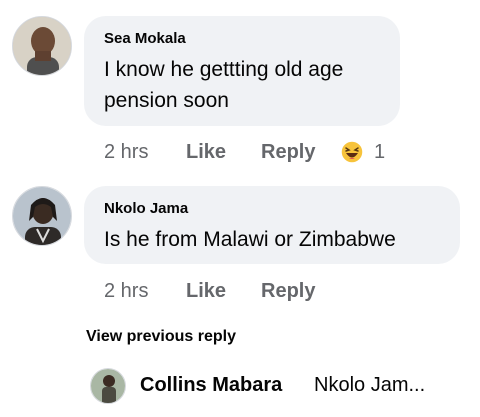 This screenshot has width=480, height=417. What do you see at coordinates (146, 208) in the screenshot?
I see `comment-author: Nkolo Jama` at bounding box center [146, 208].